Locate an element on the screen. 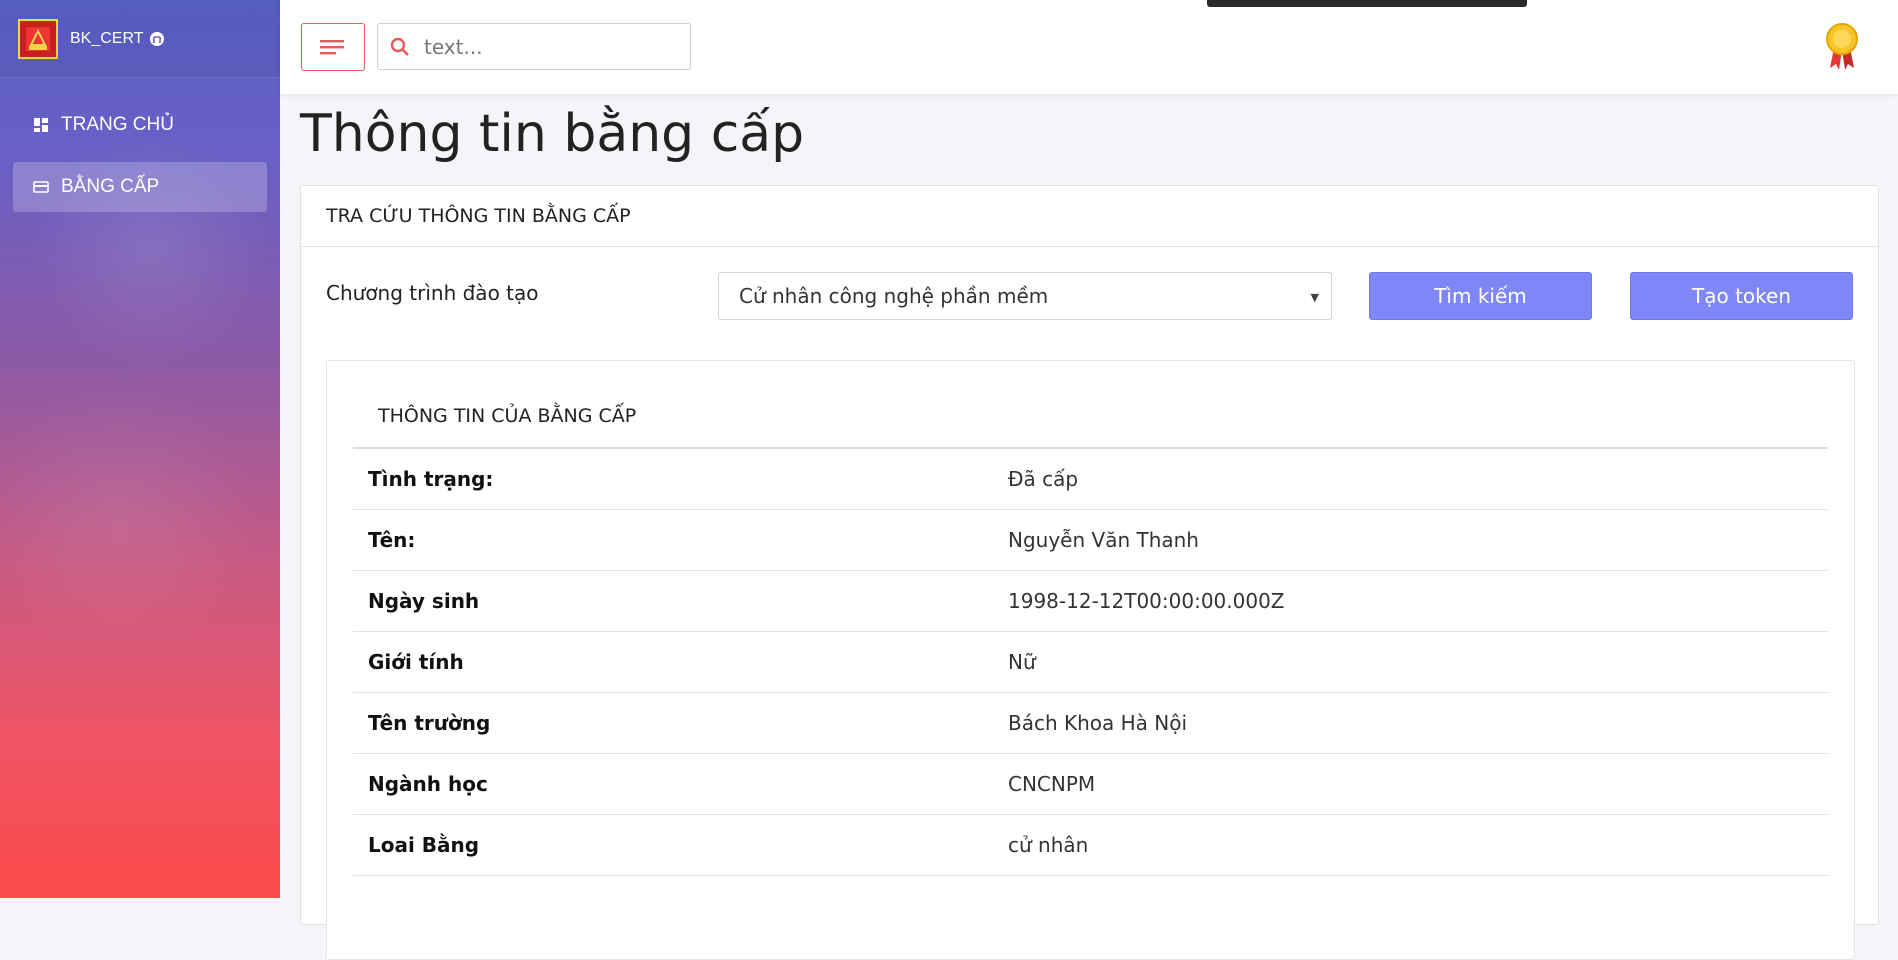  row-value: Nguyễn Văn Thanh is located at coordinates (1103, 540).